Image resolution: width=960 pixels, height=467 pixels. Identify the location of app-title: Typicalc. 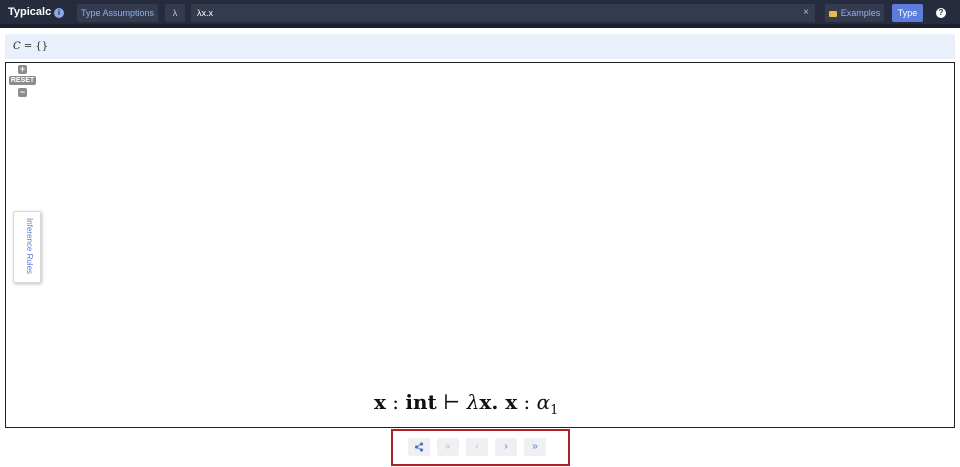
(29, 12).